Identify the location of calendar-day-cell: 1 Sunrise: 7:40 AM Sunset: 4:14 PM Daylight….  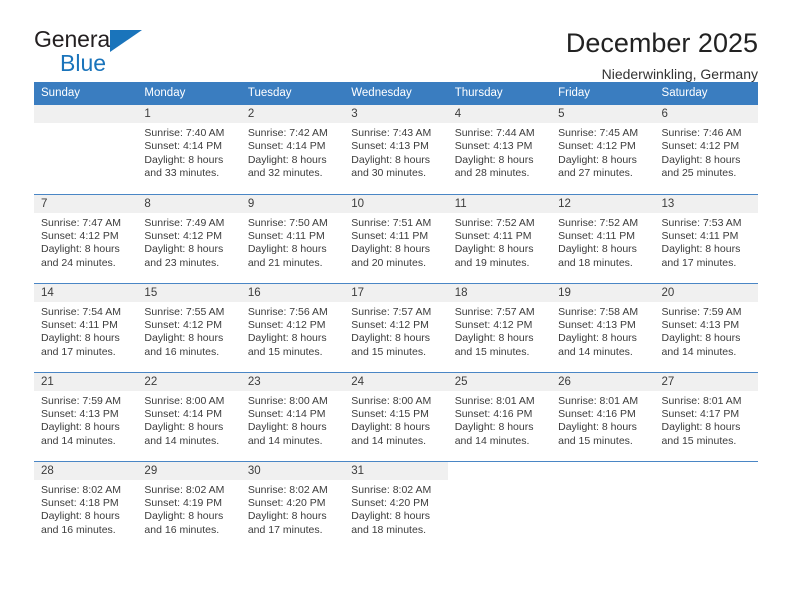
(189, 149).